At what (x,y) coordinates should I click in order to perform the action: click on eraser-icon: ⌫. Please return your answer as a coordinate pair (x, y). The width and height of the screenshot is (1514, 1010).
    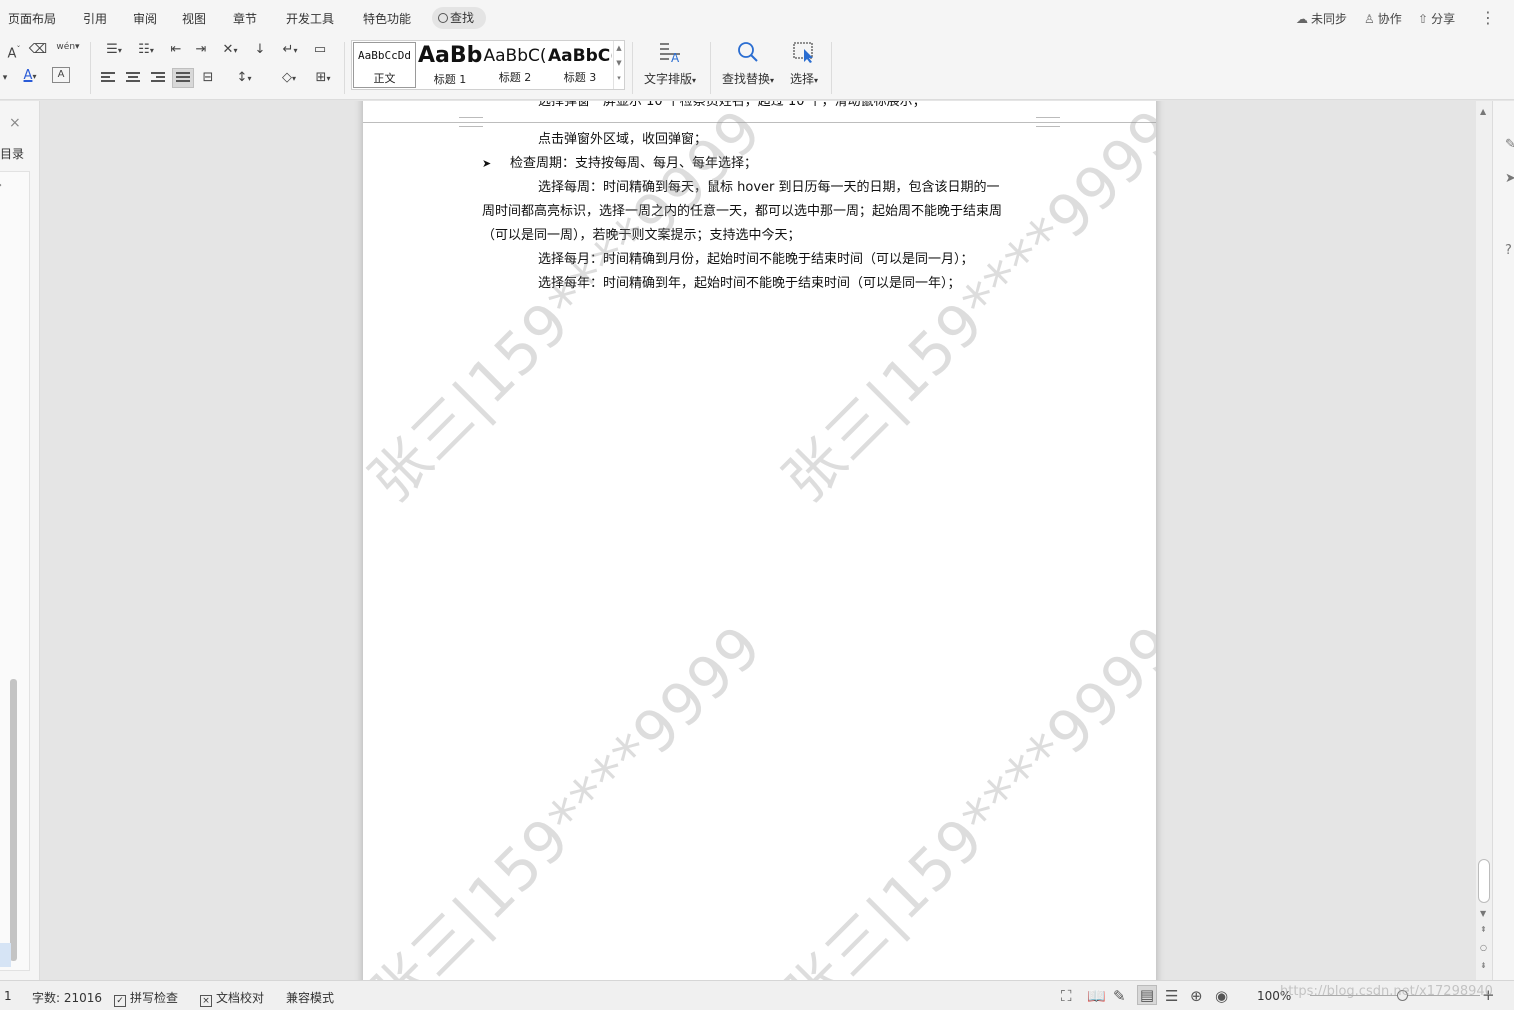
    Looking at the image, I should click on (38, 50).